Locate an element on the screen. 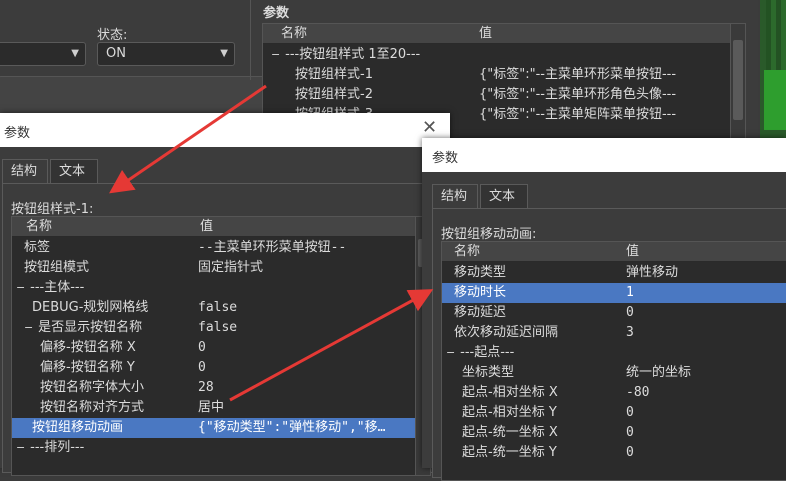 The width and height of the screenshot is (786, 481). arrow-to-dialog1 is located at coordinates (188, 139).